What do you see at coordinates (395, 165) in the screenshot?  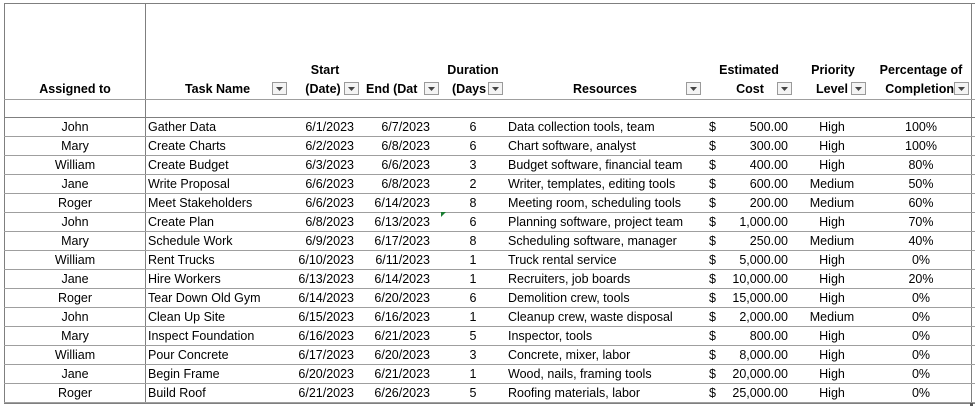 I see `cell-end-date: 6/6/2023` at bounding box center [395, 165].